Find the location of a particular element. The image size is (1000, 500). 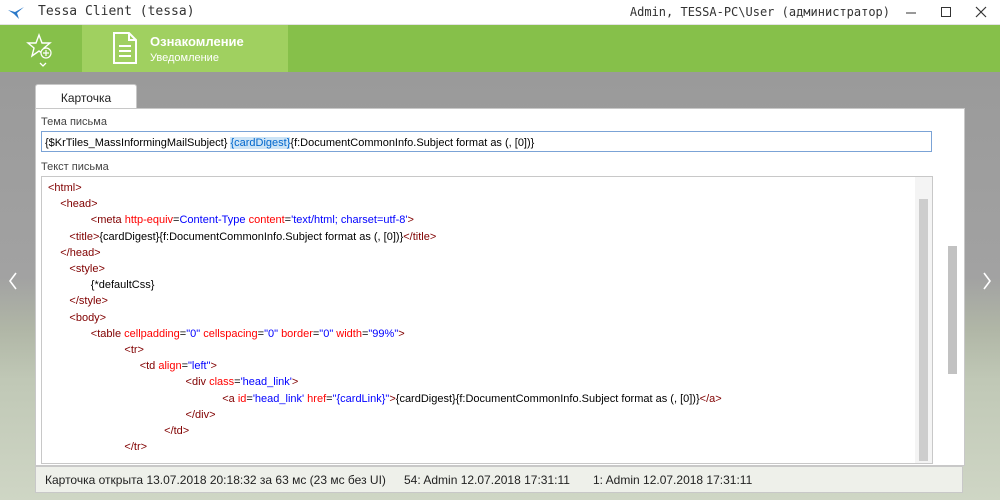

code-token: http-equiv is located at coordinates (149, 220).